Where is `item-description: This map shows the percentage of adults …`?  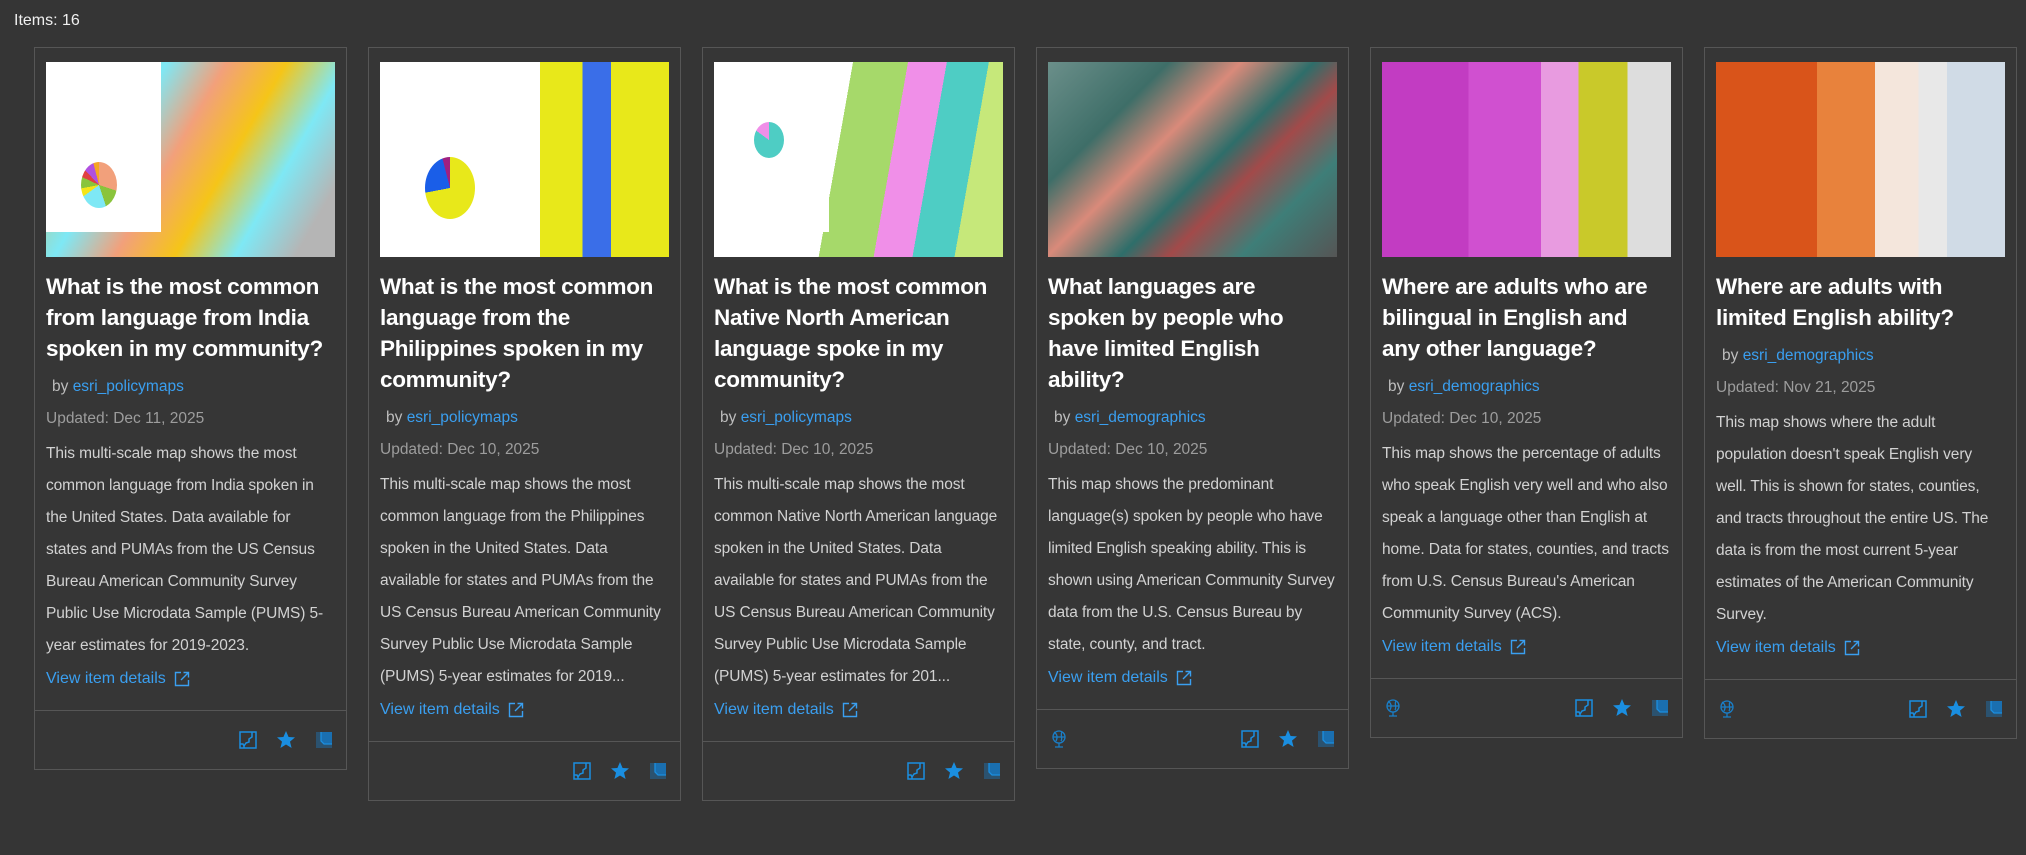 item-description: This map shows the percentage of adults … is located at coordinates (1525, 533).